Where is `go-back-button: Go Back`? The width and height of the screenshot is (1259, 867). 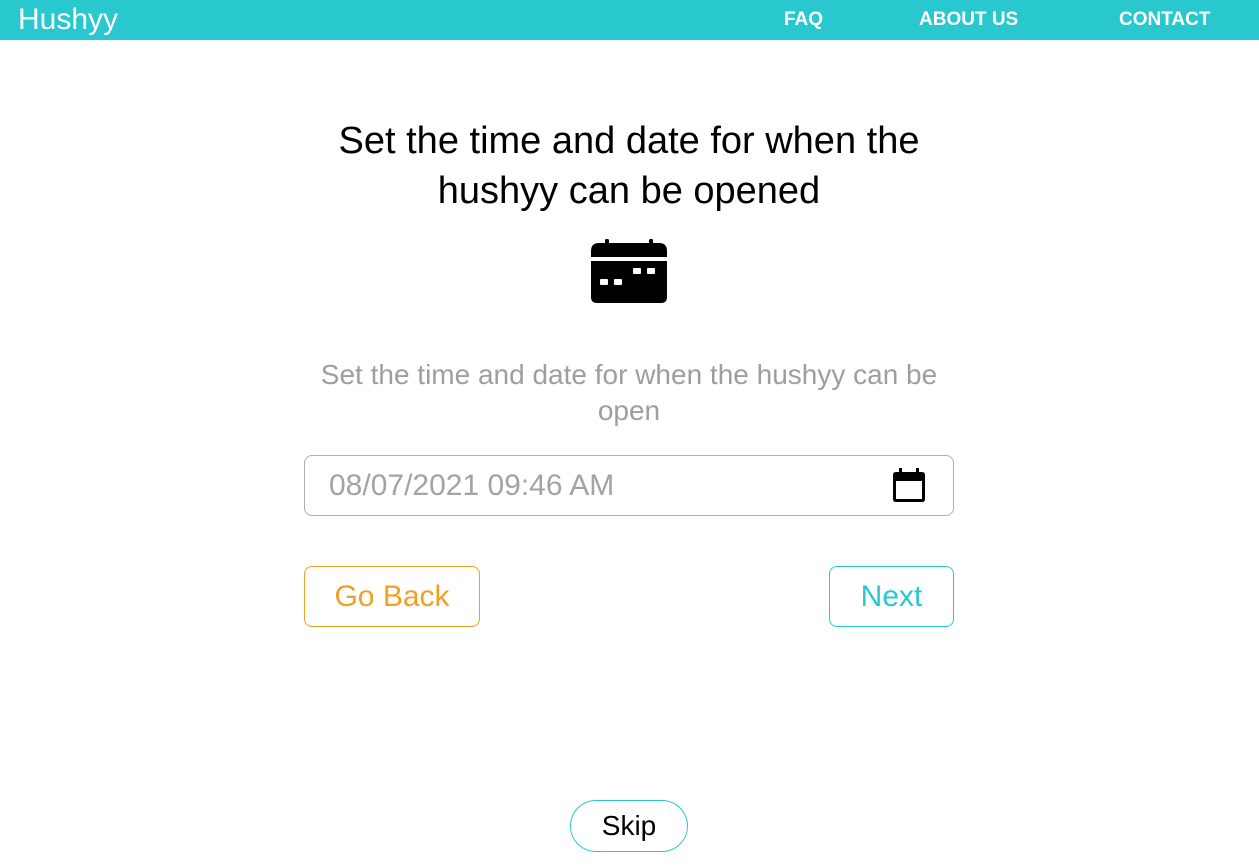 go-back-button: Go Back is located at coordinates (392, 596).